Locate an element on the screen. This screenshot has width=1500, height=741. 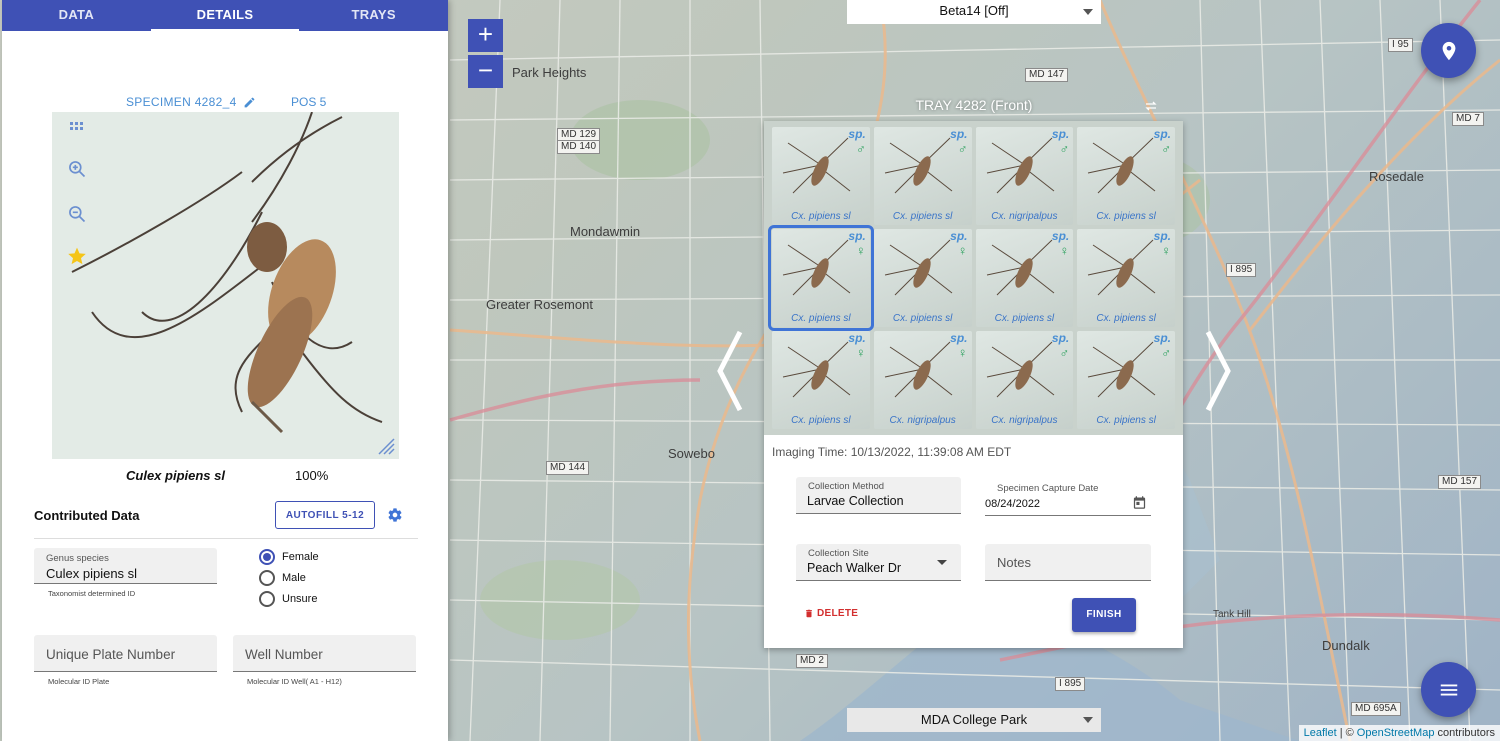
zoom-out-icon is located at coordinates (77, 214).